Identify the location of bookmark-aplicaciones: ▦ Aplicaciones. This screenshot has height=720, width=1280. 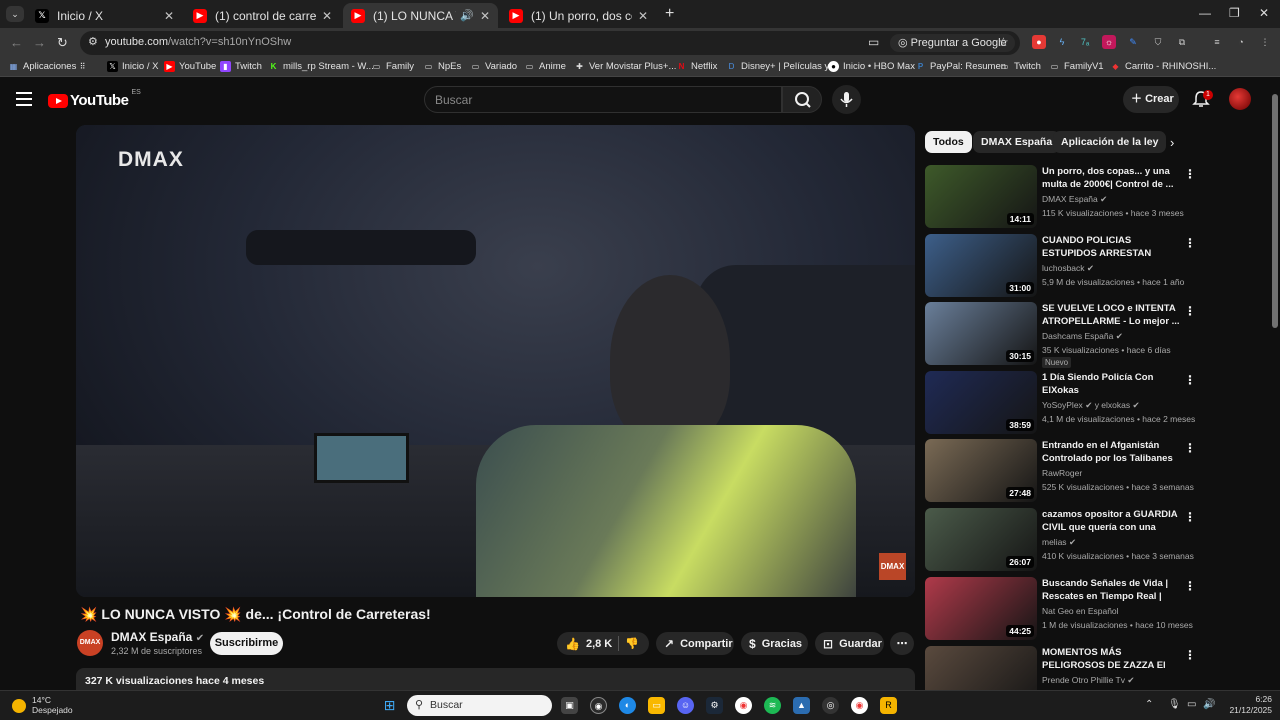
(42, 66).